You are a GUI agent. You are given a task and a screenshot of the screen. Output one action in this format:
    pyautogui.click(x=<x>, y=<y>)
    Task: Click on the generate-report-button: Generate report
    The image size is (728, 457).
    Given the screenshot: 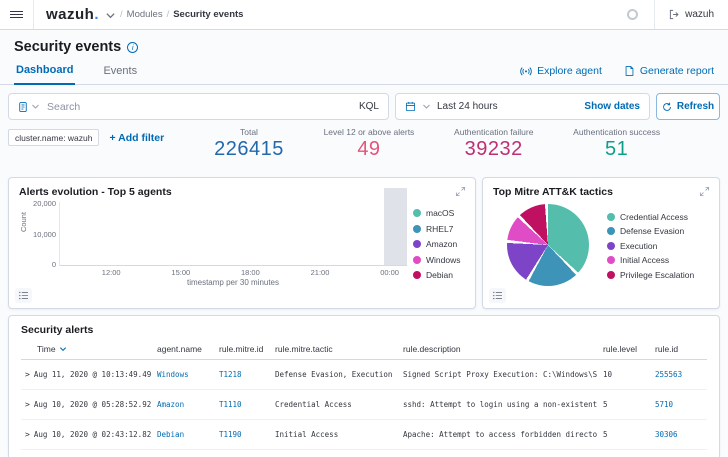 What is the action you would take?
    pyautogui.click(x=669, y=71)
    